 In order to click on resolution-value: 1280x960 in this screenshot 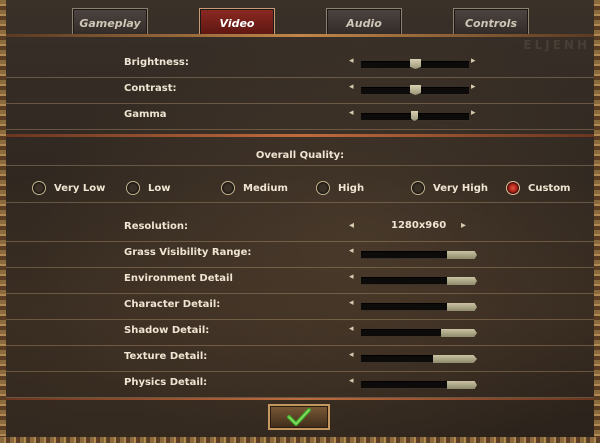, I will do `click(419, 225)`.